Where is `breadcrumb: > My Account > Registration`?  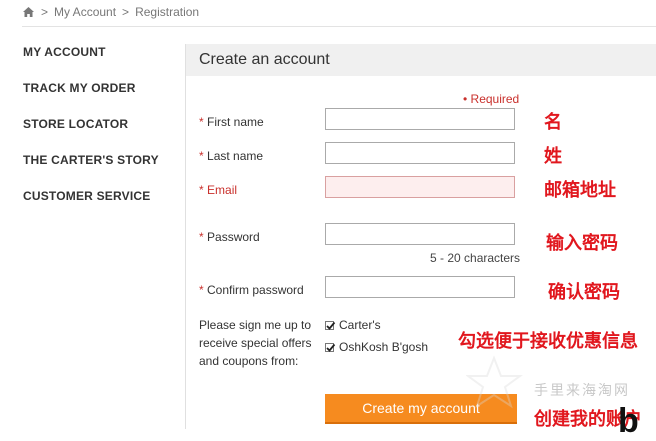 breadcrumb: > My Account > Registration is located at coordinates (110, 12).